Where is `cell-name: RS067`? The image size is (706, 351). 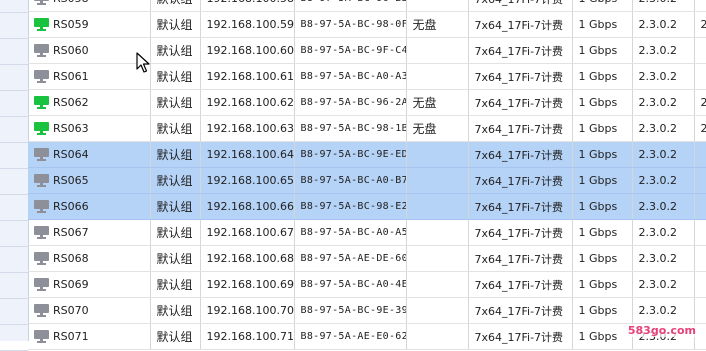 cell-name: RS067 is located at coordinates (89, 232).